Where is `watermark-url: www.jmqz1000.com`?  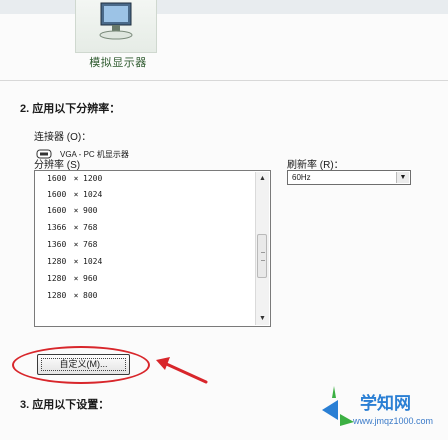 watermark-url: www.jmqz1000.com is located at coordinates (393, 421).